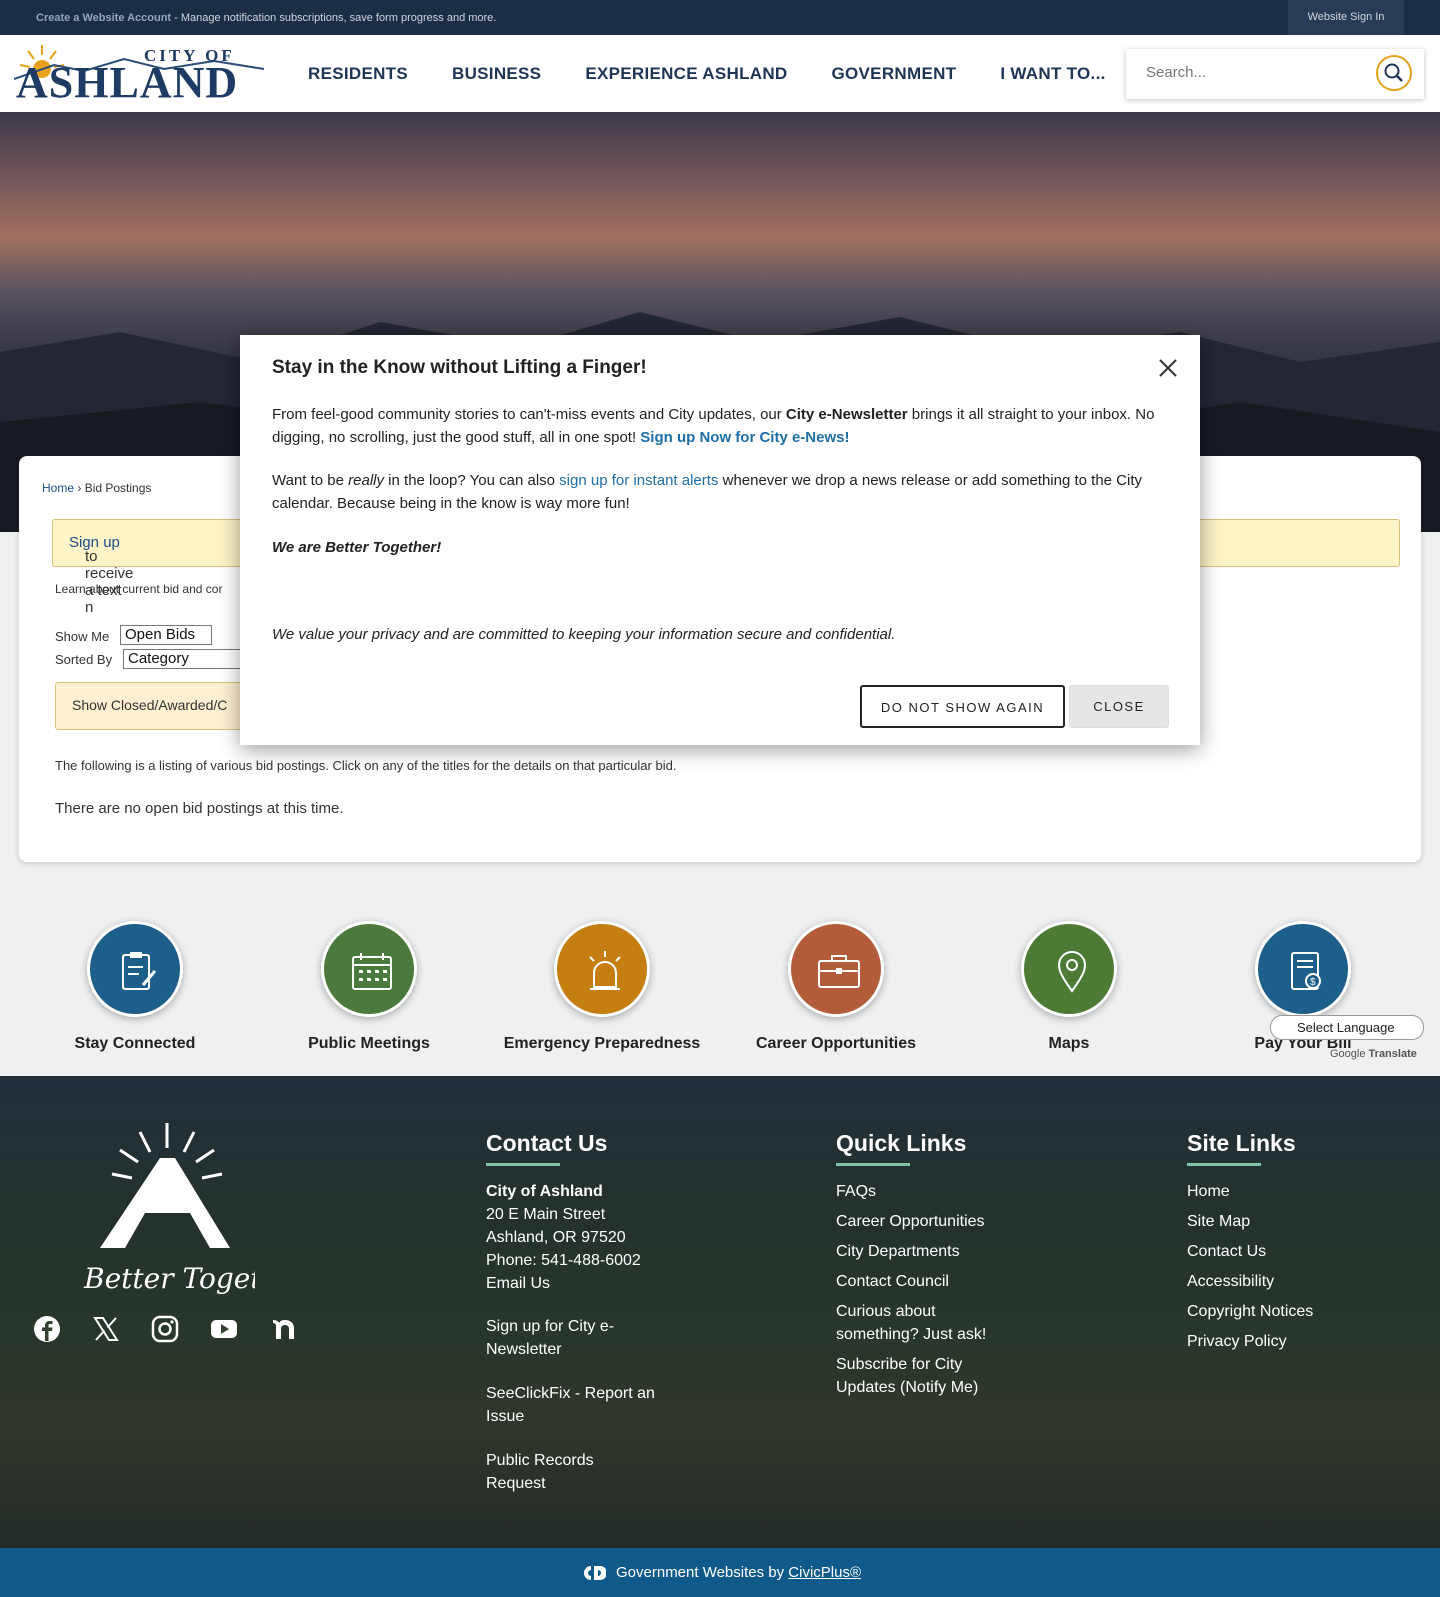 This screenshot has height=1597, width=1440. I want to click on nav-government: GOVERNMENT, so click(894, 74).